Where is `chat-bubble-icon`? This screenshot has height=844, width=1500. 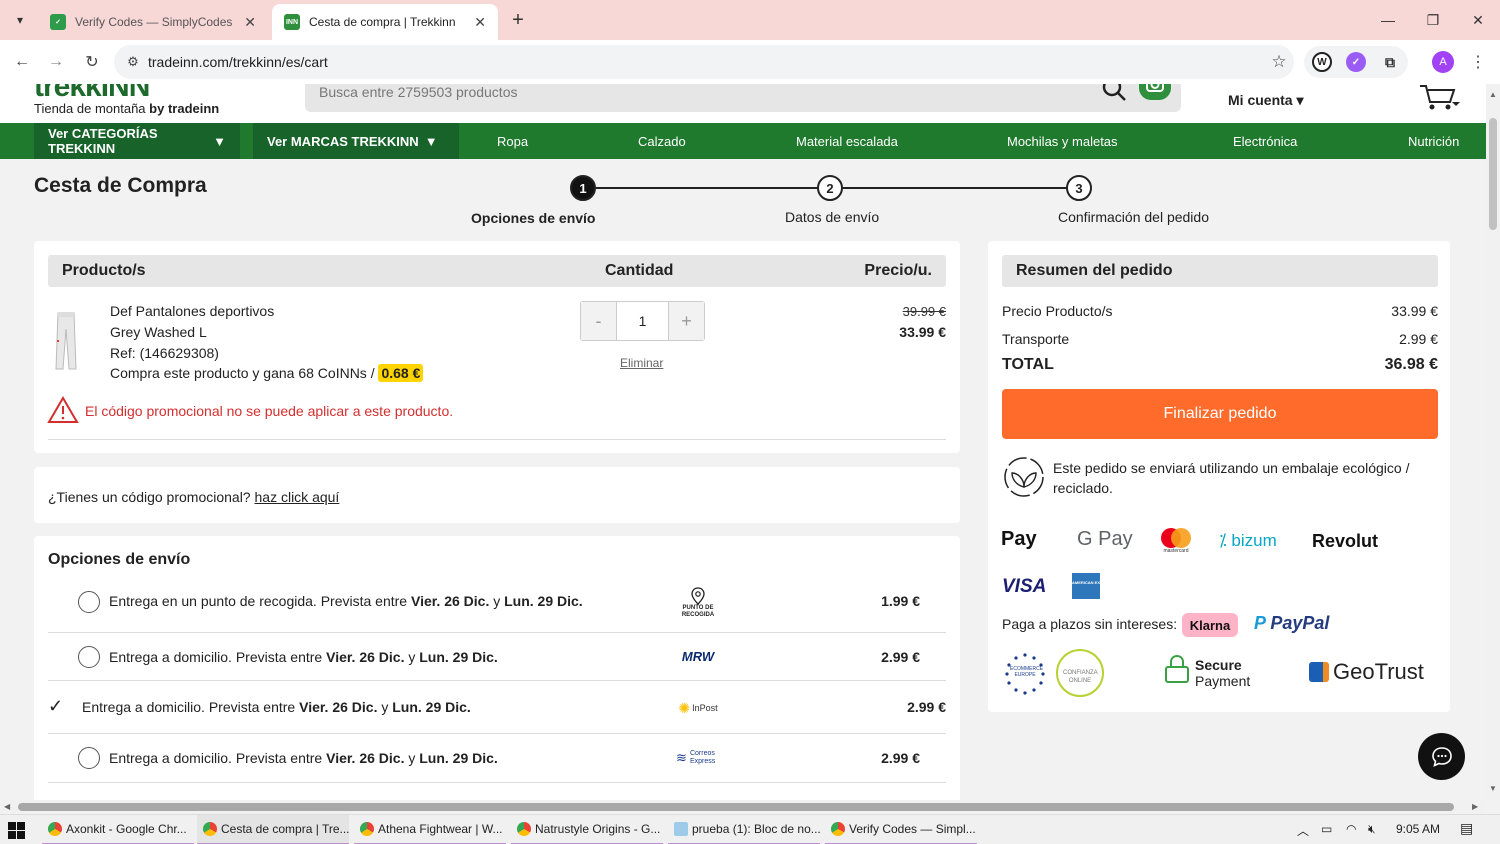 chat-bubble-icon is located at coordinates (1441, 756).